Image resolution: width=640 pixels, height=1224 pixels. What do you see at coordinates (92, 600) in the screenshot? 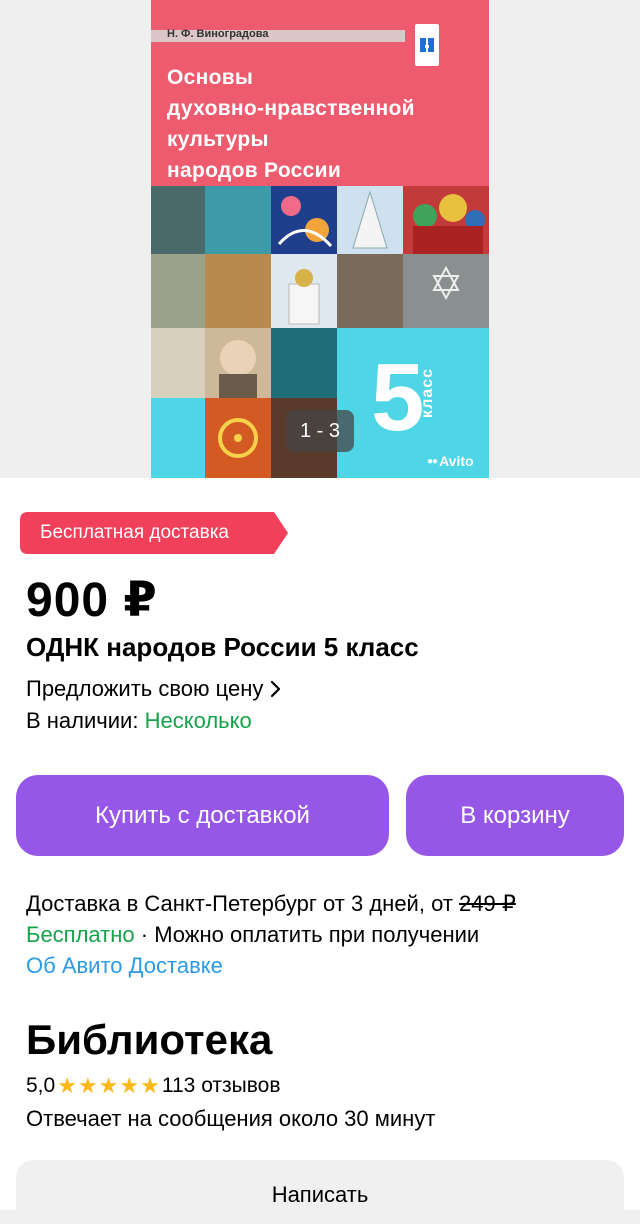
I see `listing-price: 900 ₽` at bounding box center [92, 600].